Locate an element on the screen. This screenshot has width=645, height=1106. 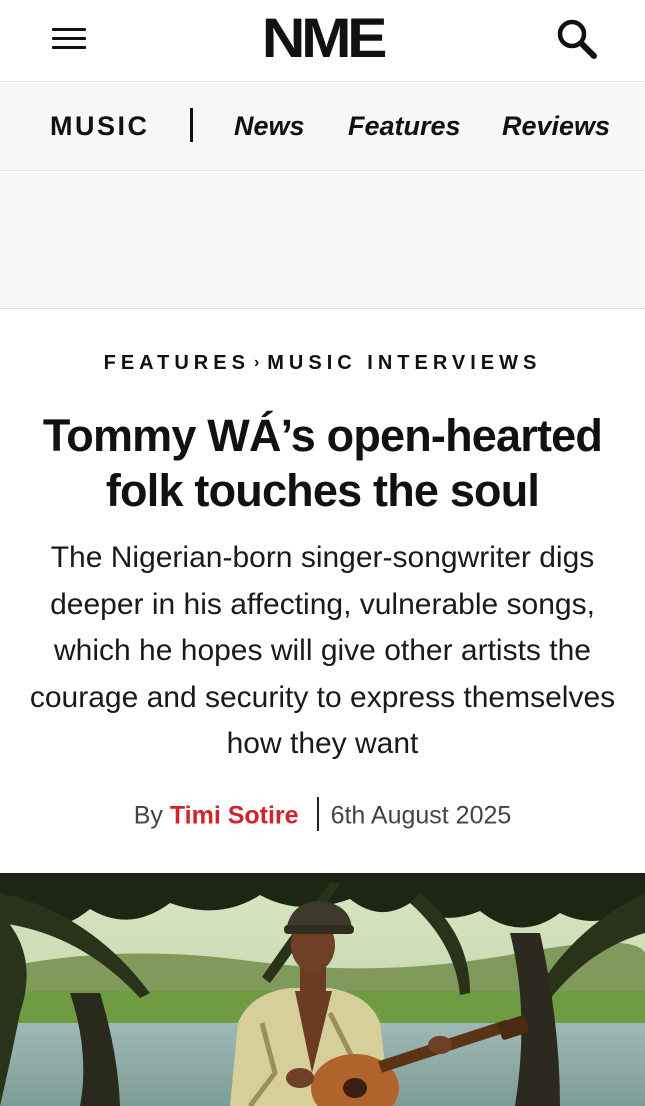
publish-date: 6th August 2025 is located at coordinates (421, 815).